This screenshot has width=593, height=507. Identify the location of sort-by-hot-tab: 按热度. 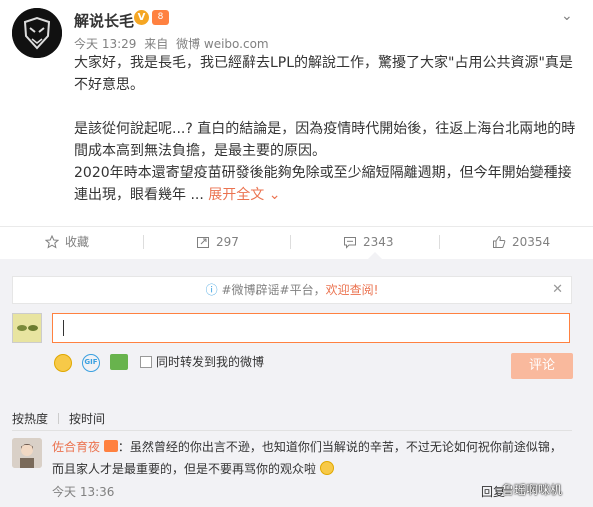
(30, 419).